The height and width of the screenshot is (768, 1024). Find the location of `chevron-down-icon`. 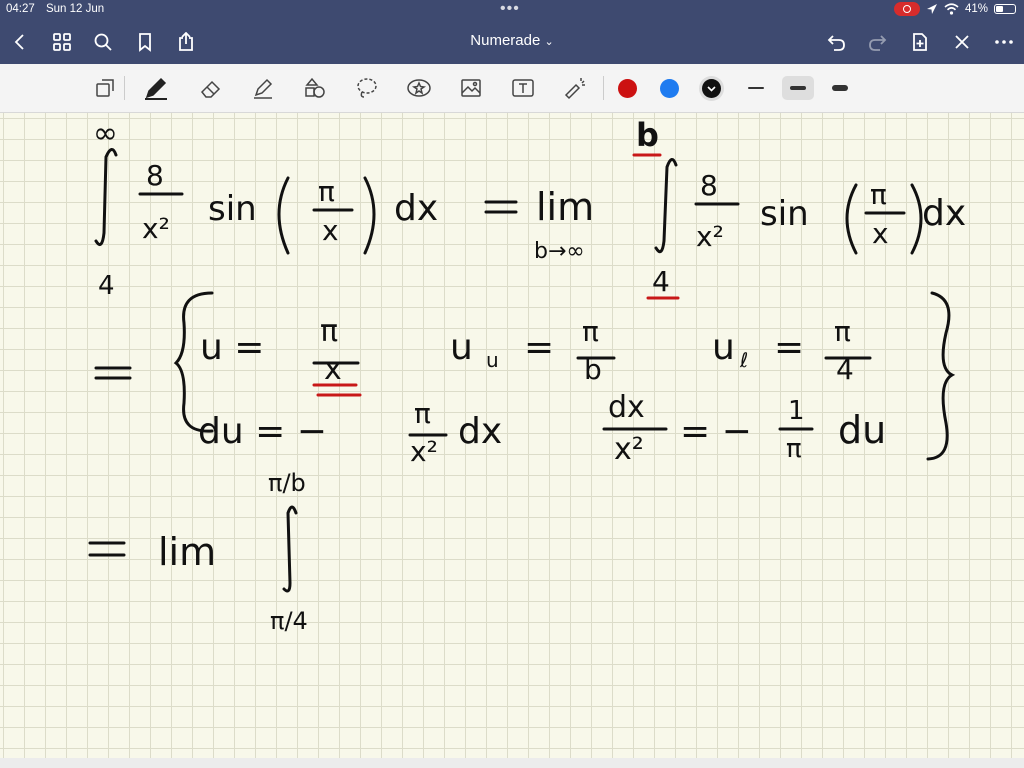

chevron-down-icon is located at coordinates (711, 89).